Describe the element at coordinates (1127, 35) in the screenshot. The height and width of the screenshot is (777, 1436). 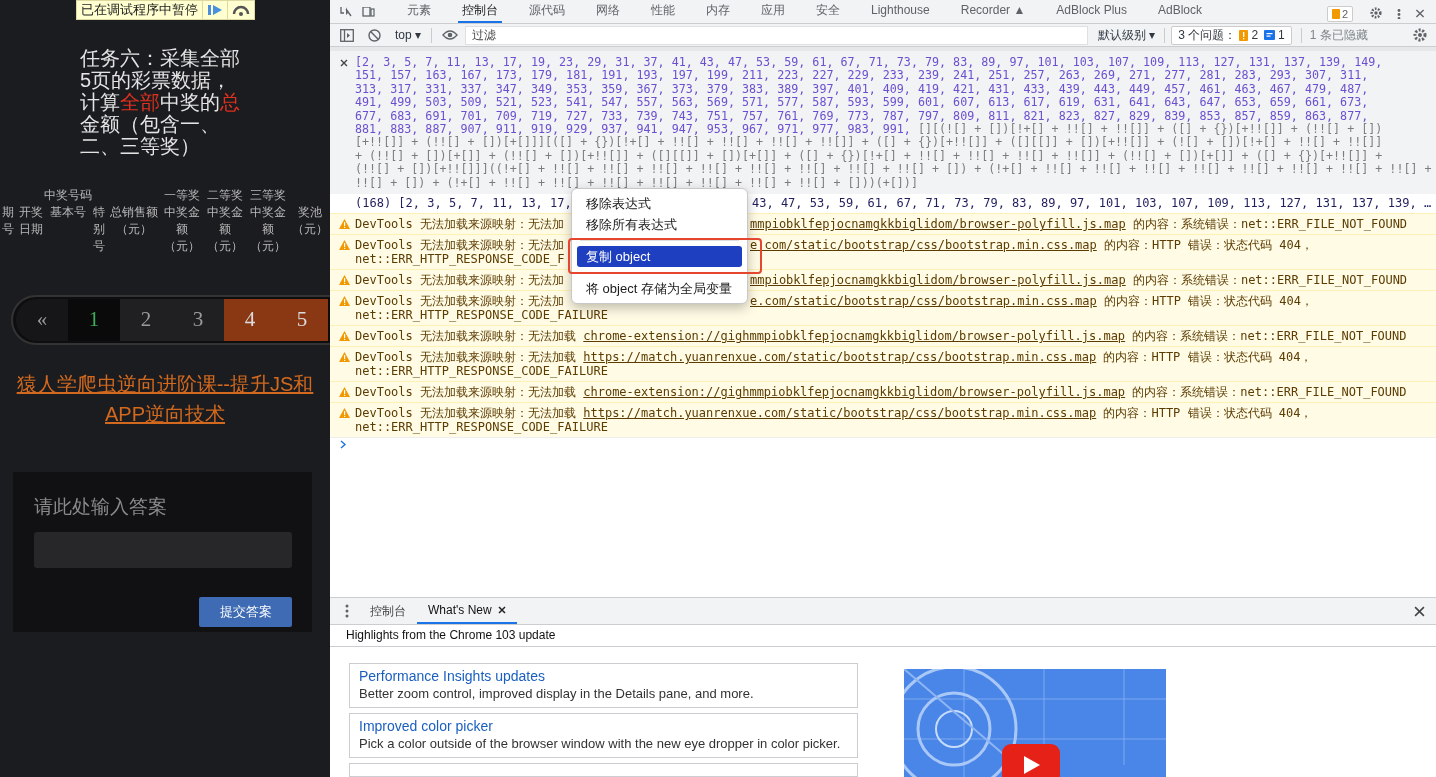
I see `log-level-dropdown: 默认级别 ▾` at that location.